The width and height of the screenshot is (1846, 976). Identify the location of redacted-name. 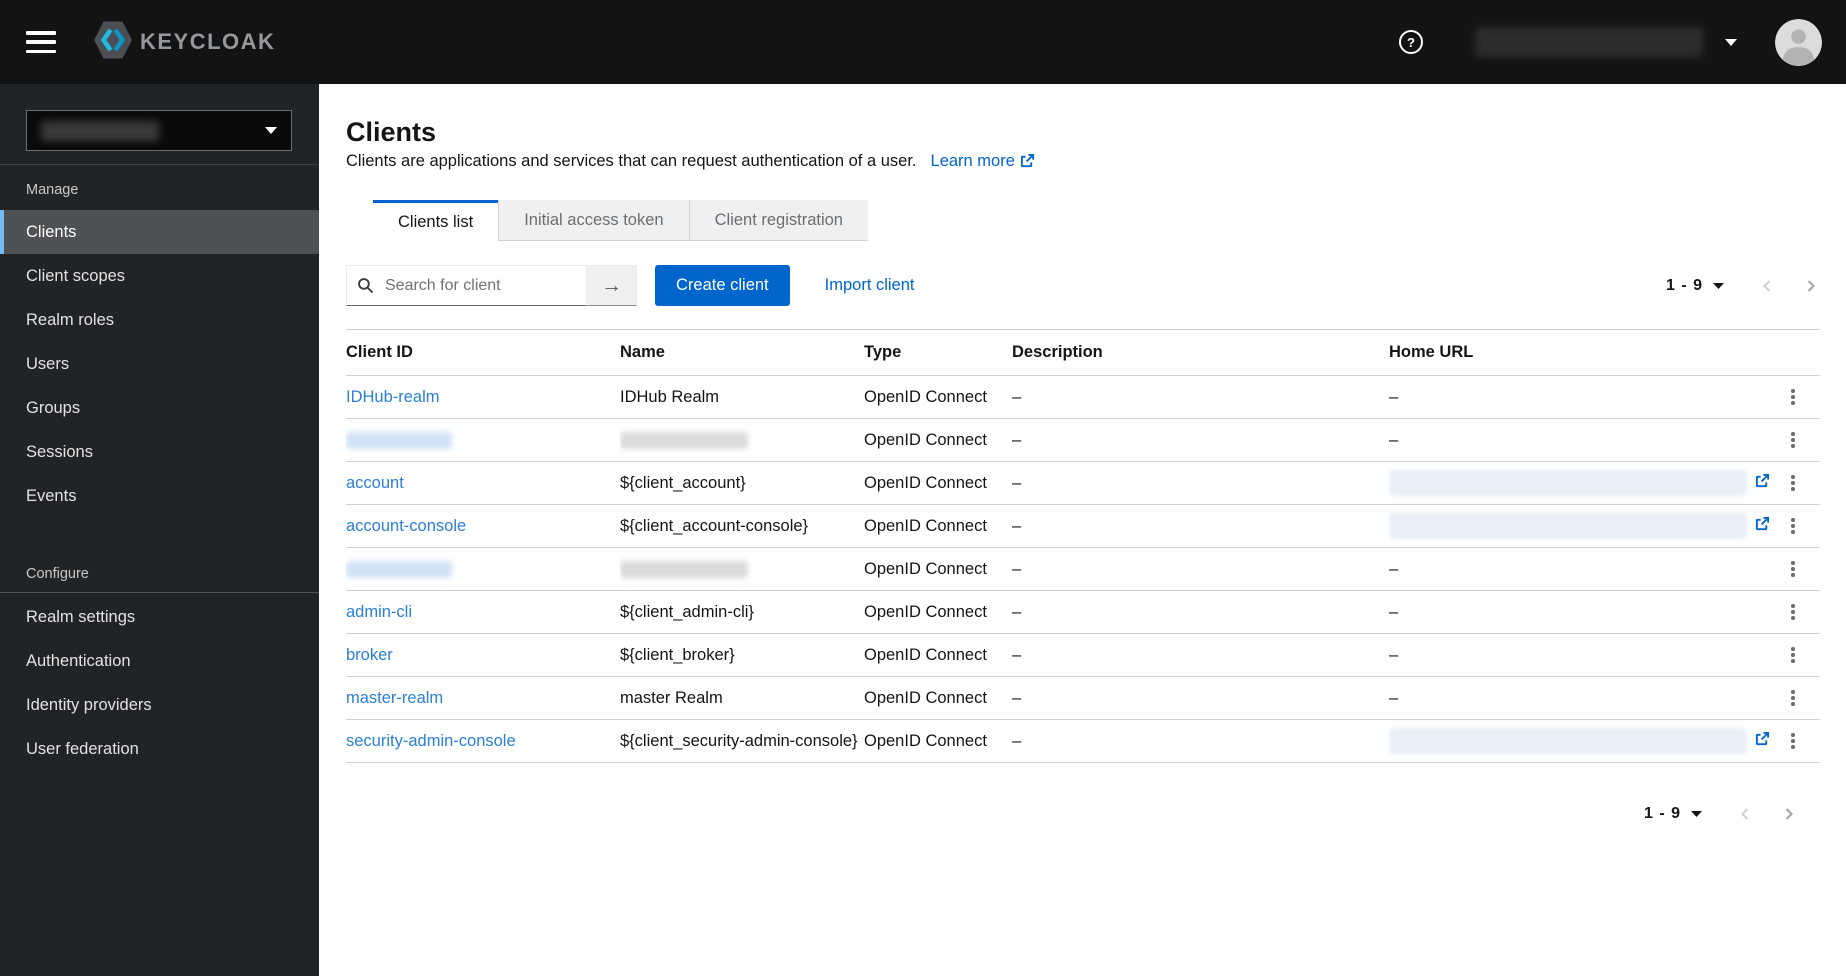
(684, 440).